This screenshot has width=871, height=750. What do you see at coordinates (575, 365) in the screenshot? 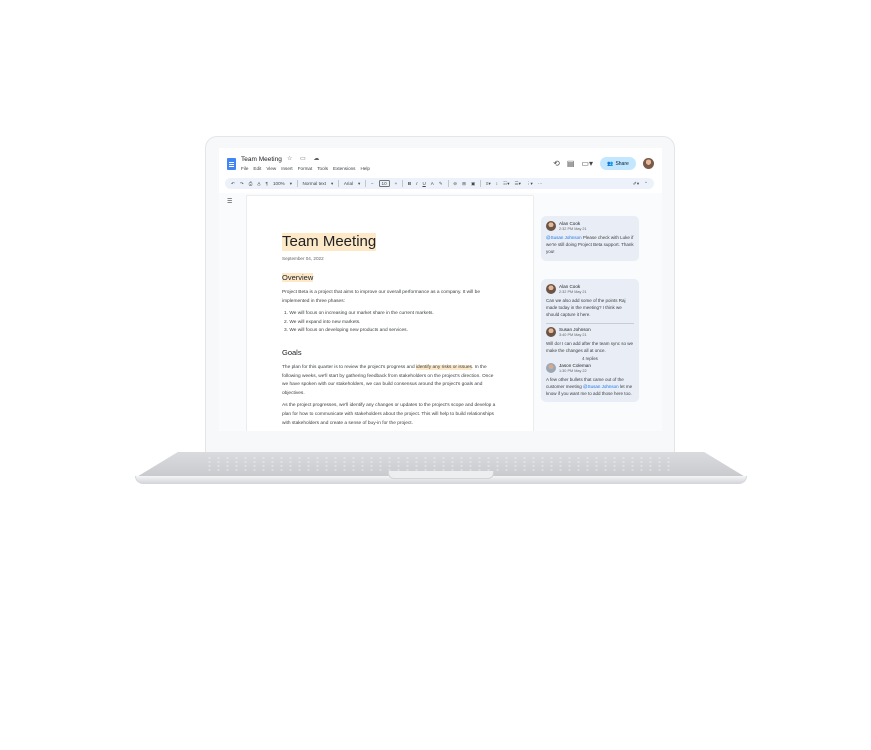
I see `comment-author: Jason Coleman` at bounding box center [575, 365].